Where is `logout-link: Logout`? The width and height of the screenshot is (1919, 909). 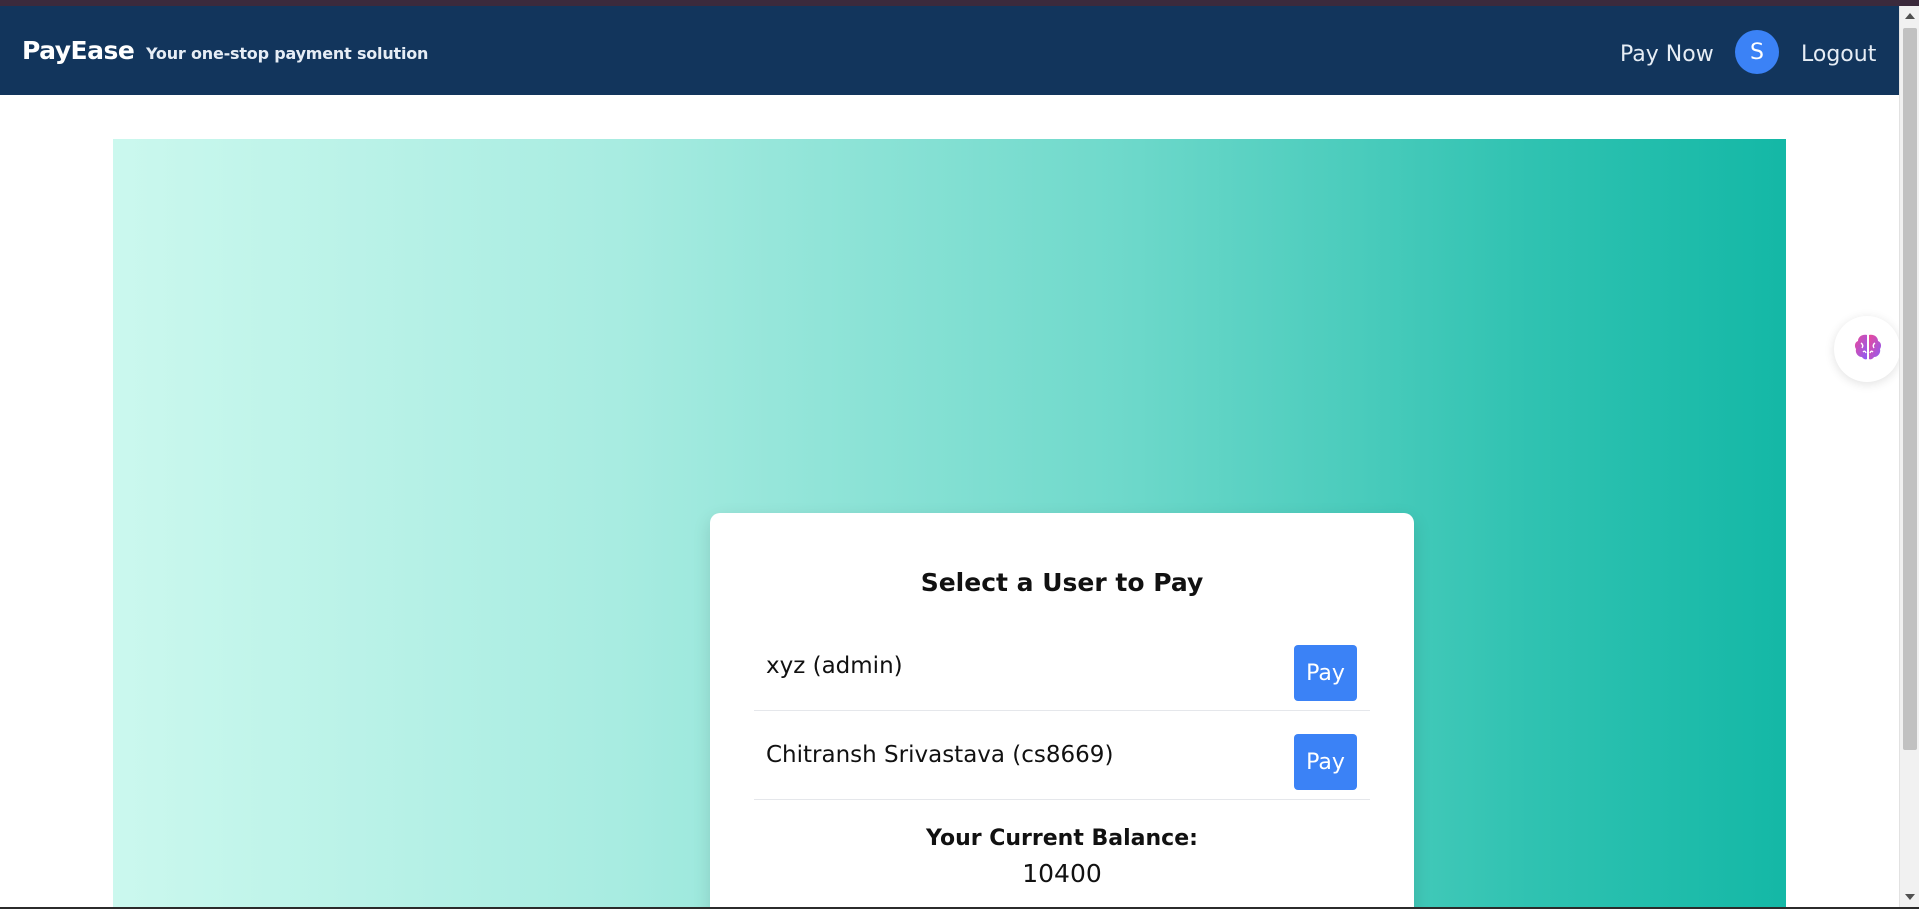 logout-link: Logout is located at coordinates (1838, 54).